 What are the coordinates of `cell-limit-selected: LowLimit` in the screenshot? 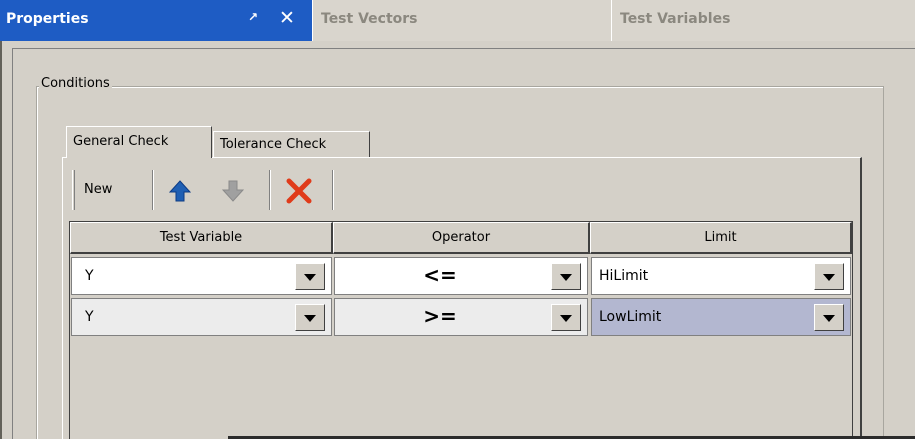 It's located at (721, 317).